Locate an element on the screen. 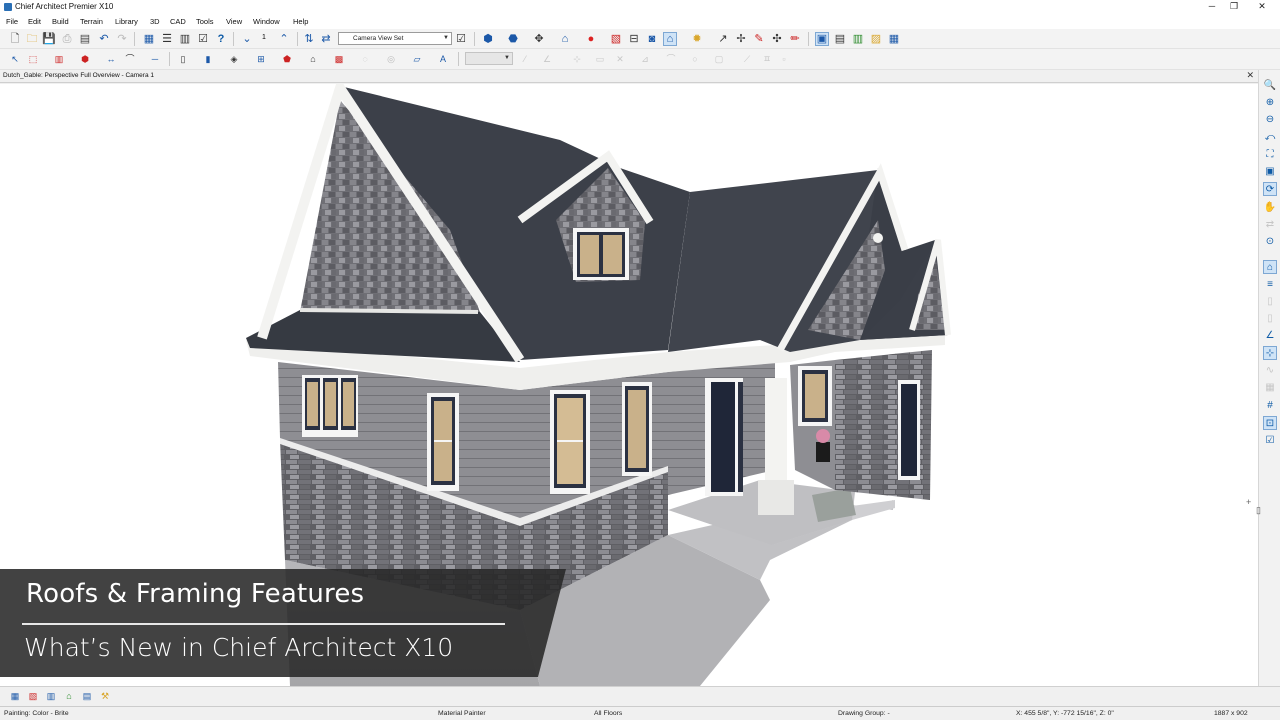 The width and height of the screenshot is (1280, 720). cross-section-icon: ▥ is located at coordinates (51, 696).